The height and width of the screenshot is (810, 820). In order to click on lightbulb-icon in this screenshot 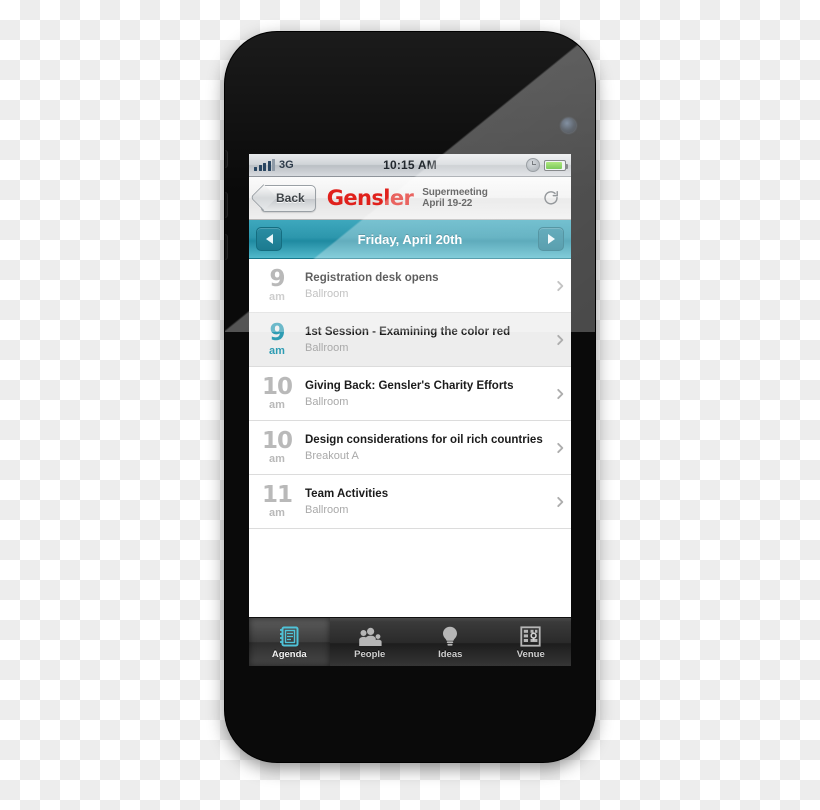, I will do `click(450, 636)`.